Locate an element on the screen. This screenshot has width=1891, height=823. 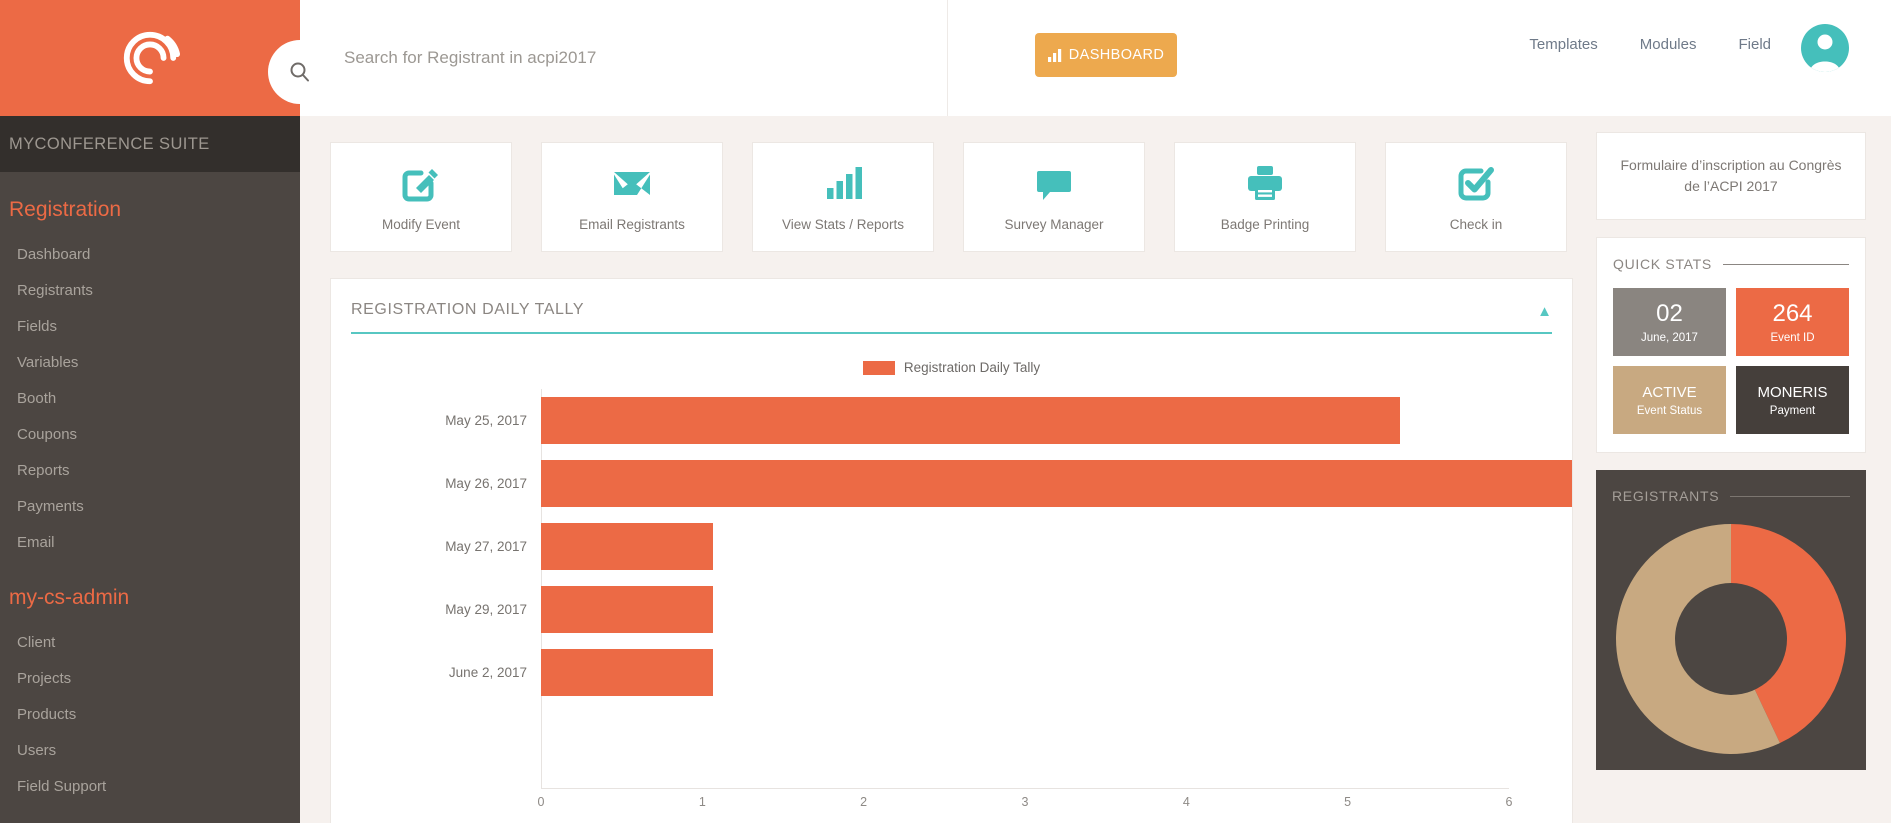
sidebar-item-dashboard: Dashboard is located at coordinates (150, 254).